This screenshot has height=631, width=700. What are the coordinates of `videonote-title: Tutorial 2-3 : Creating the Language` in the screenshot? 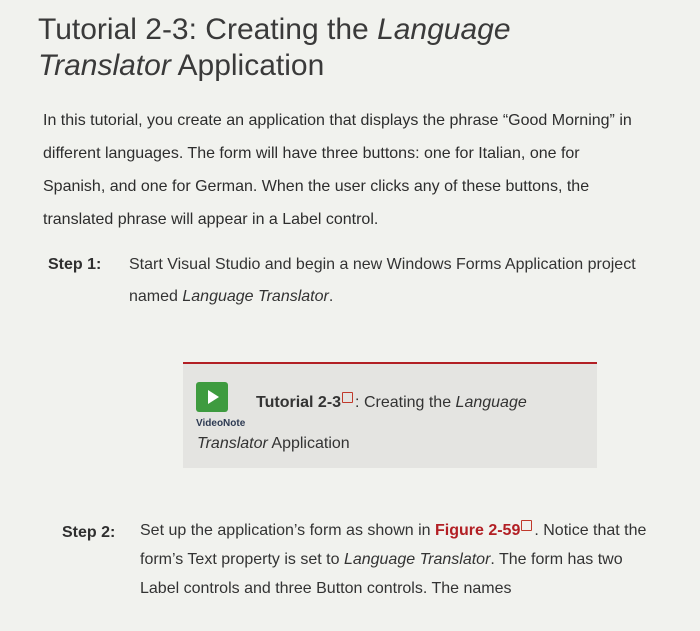 It's located at (391, 402).